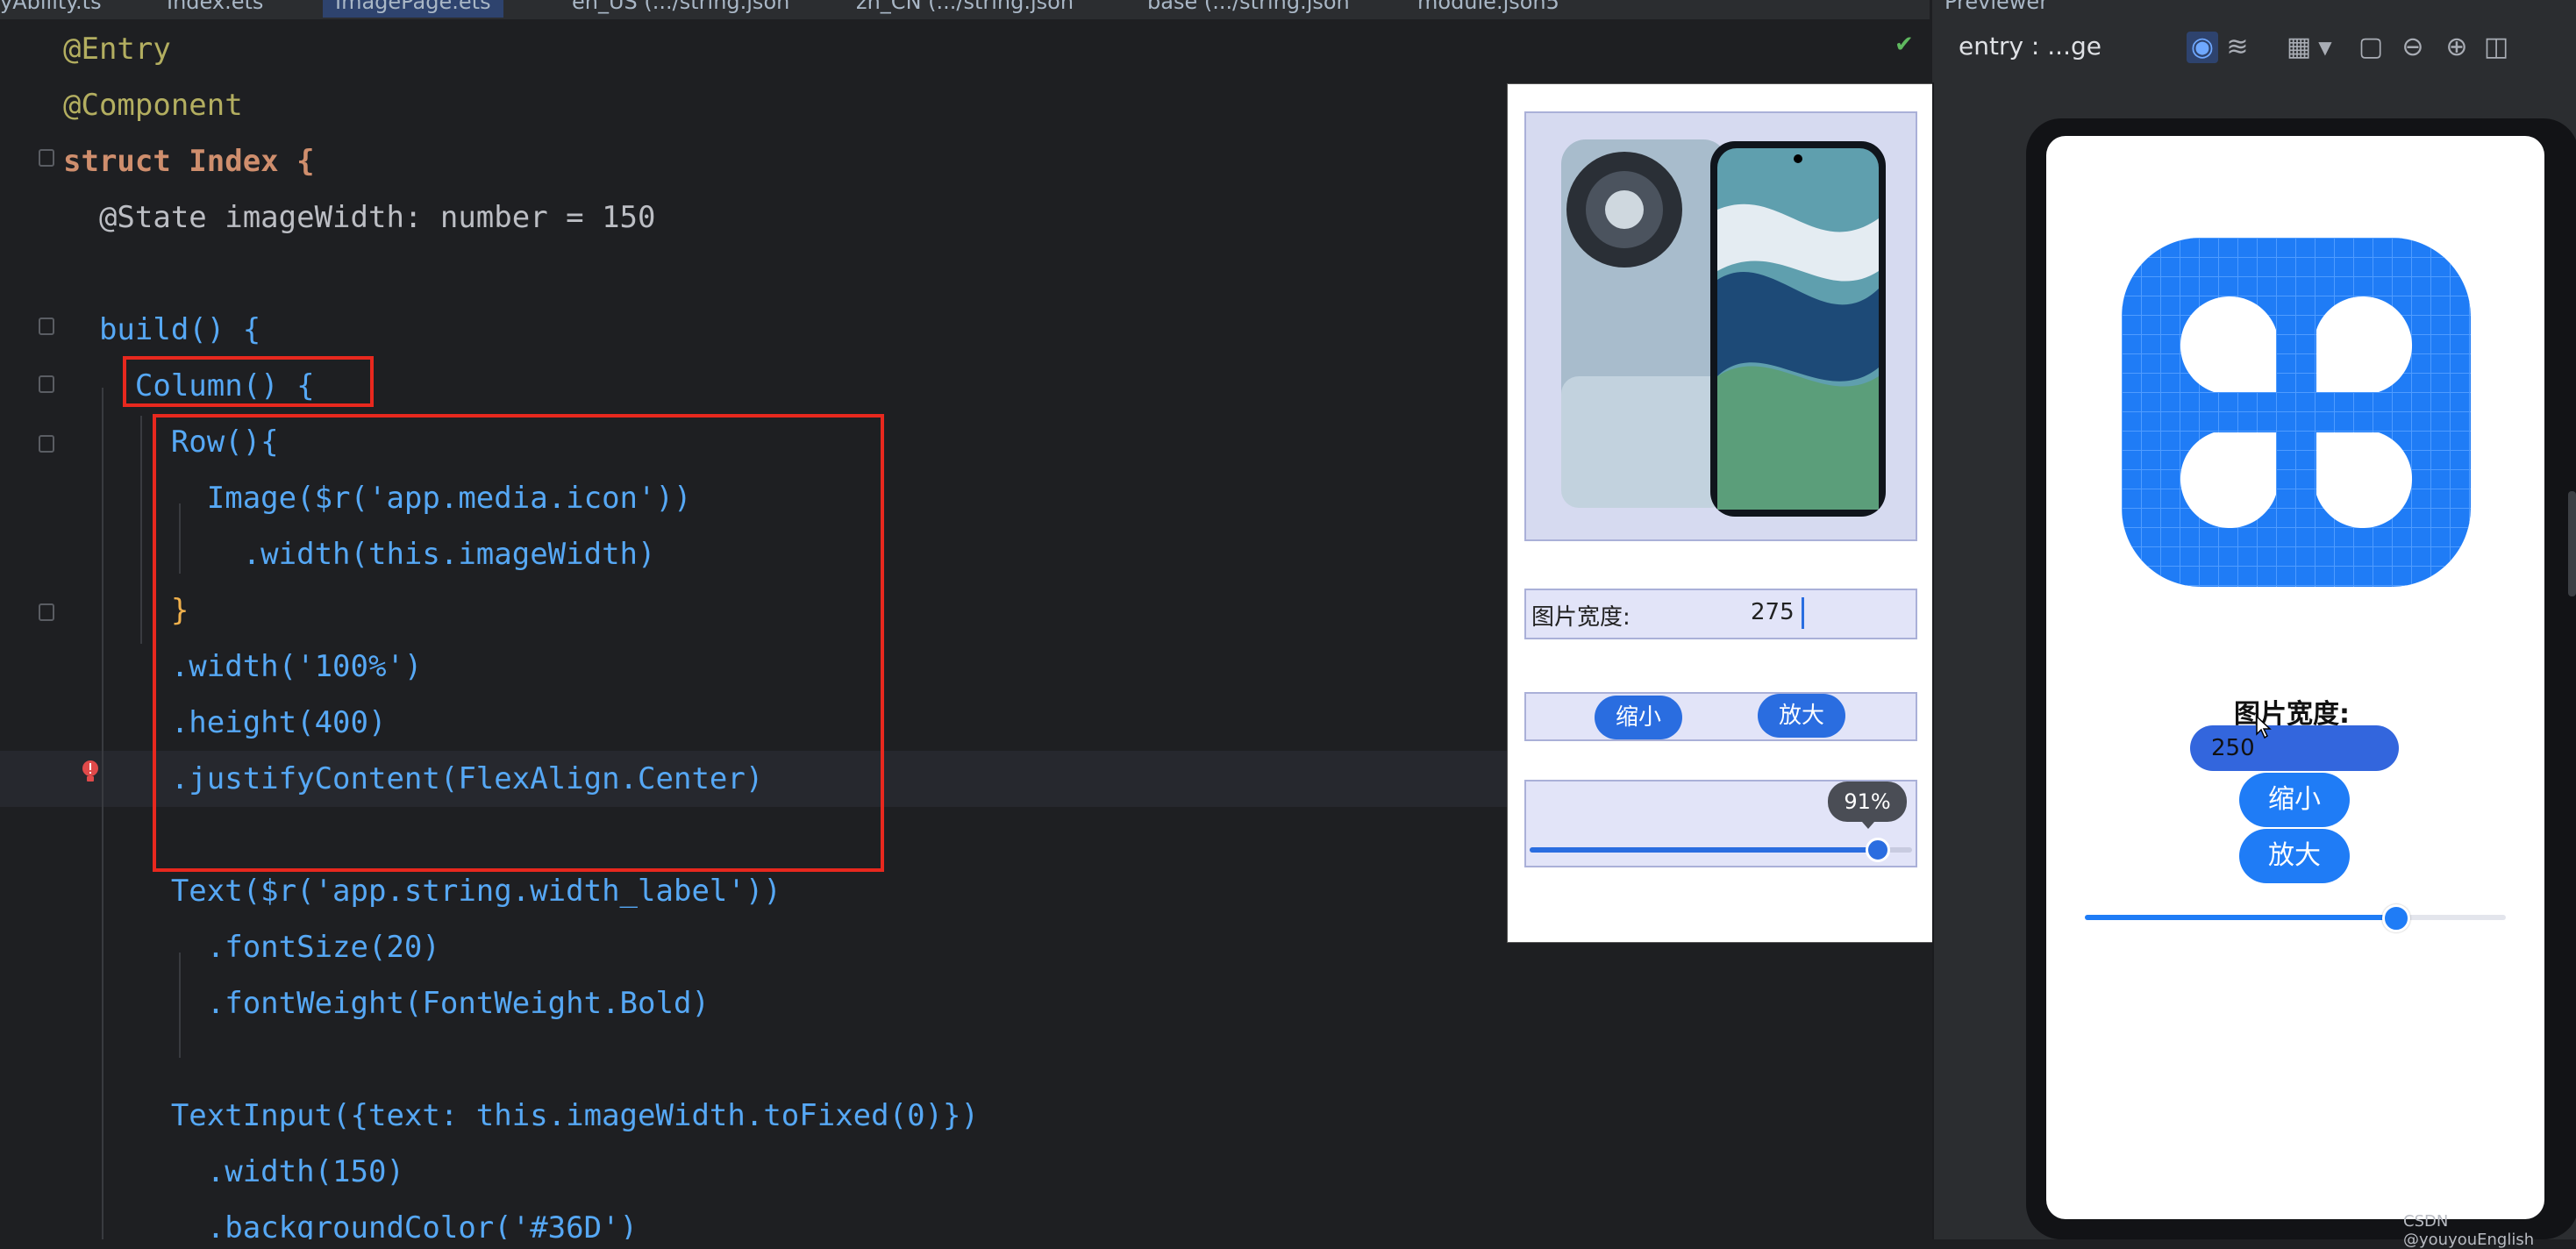  What do you see at coordinates (1997, 7) in the screenshot?
I see `previewer-title: Previewer` at bounding box center [1997, 7].